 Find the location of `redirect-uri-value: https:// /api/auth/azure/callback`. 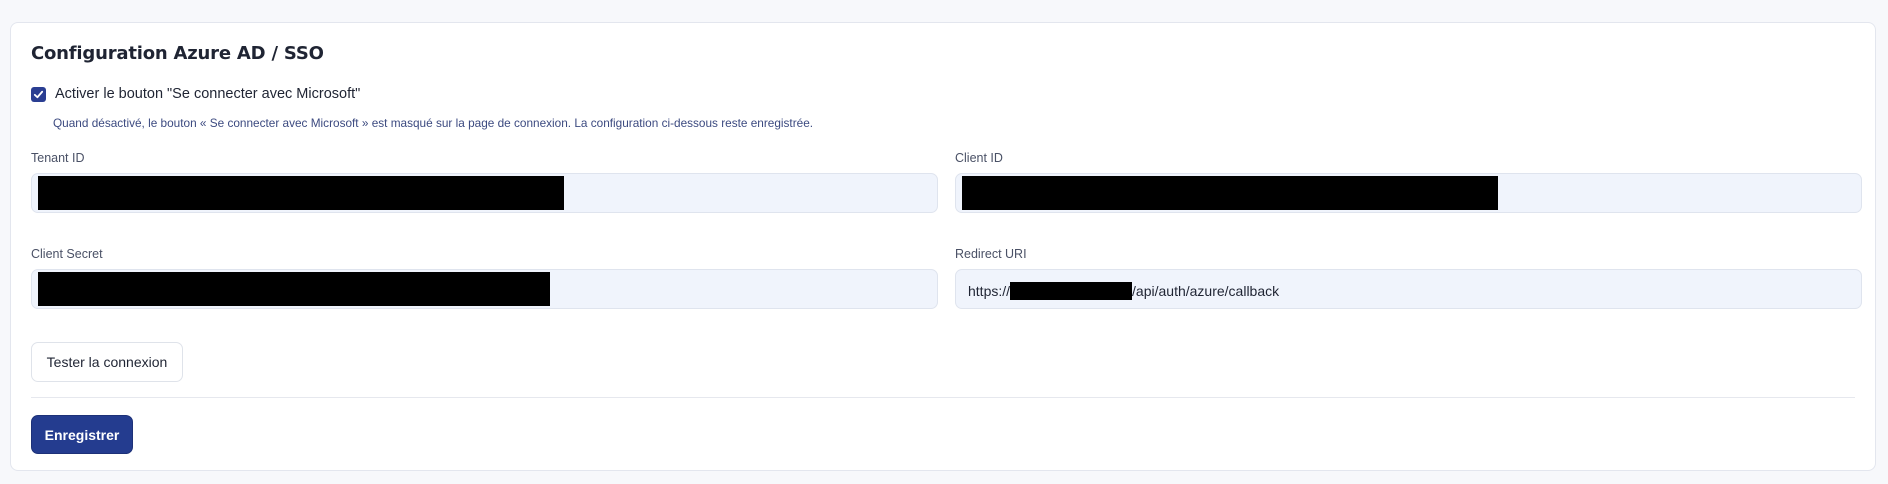

redirect-uri-value: https:// /api/auth/azure/callback is located at coordinates (1123, 291).